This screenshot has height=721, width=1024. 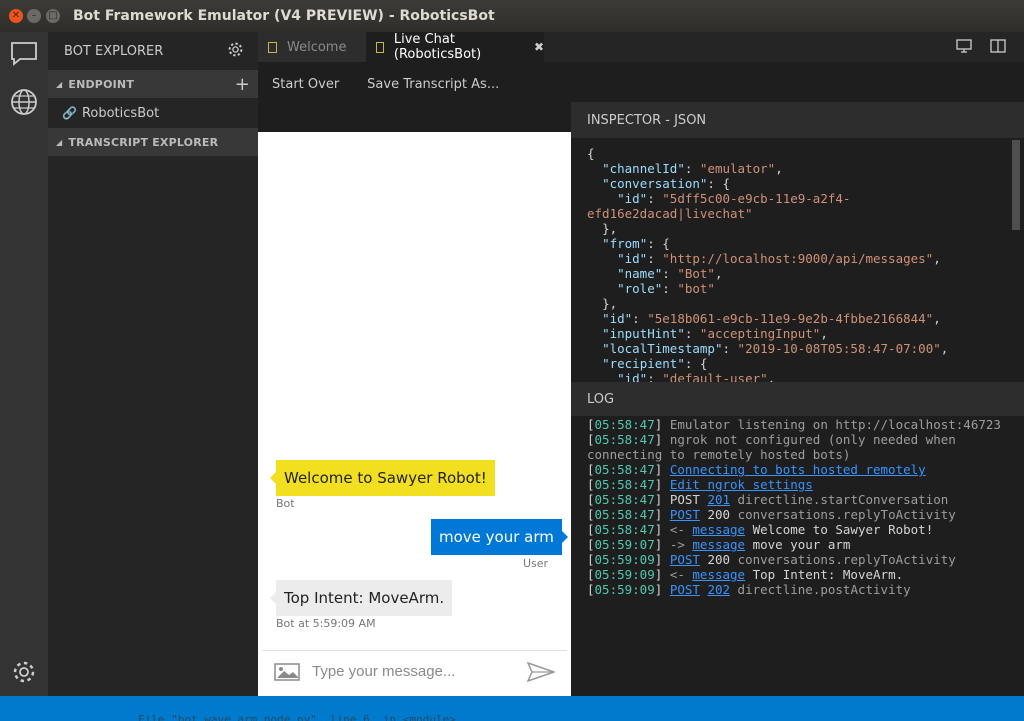 What do you see at coordinates (153, 113) in the screenshot?
I see `sidebar-item-roboticsbot: 🔗 RoboticsBot` at bounding box center [153, 113].